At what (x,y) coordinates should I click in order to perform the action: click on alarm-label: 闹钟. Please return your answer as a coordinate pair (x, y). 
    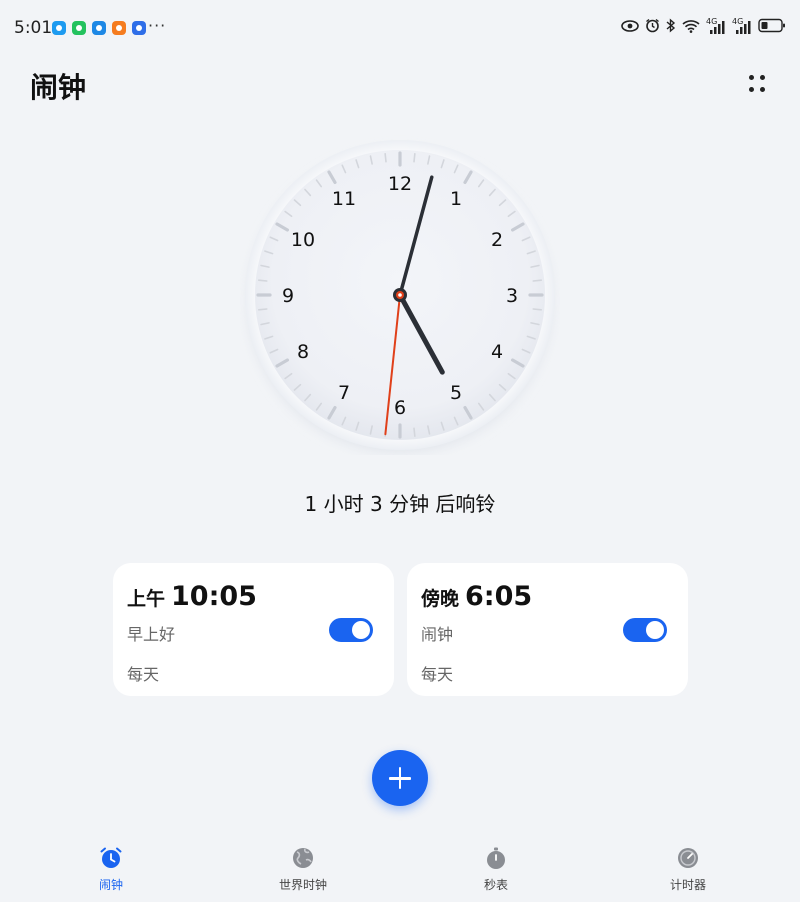
    Looking at the image, I should click on (437, 634).